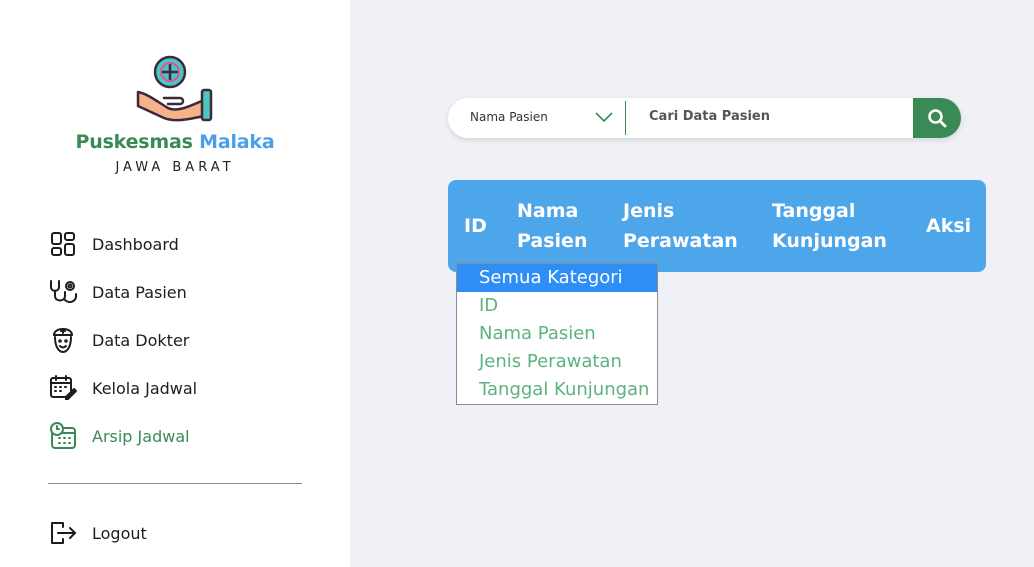 The height and width of the screenshot is (567, 1034). What do you see at coordinates (119, 533) in the screenshot?
I see `logout-label: Logout` at bounding box center [119, 533].